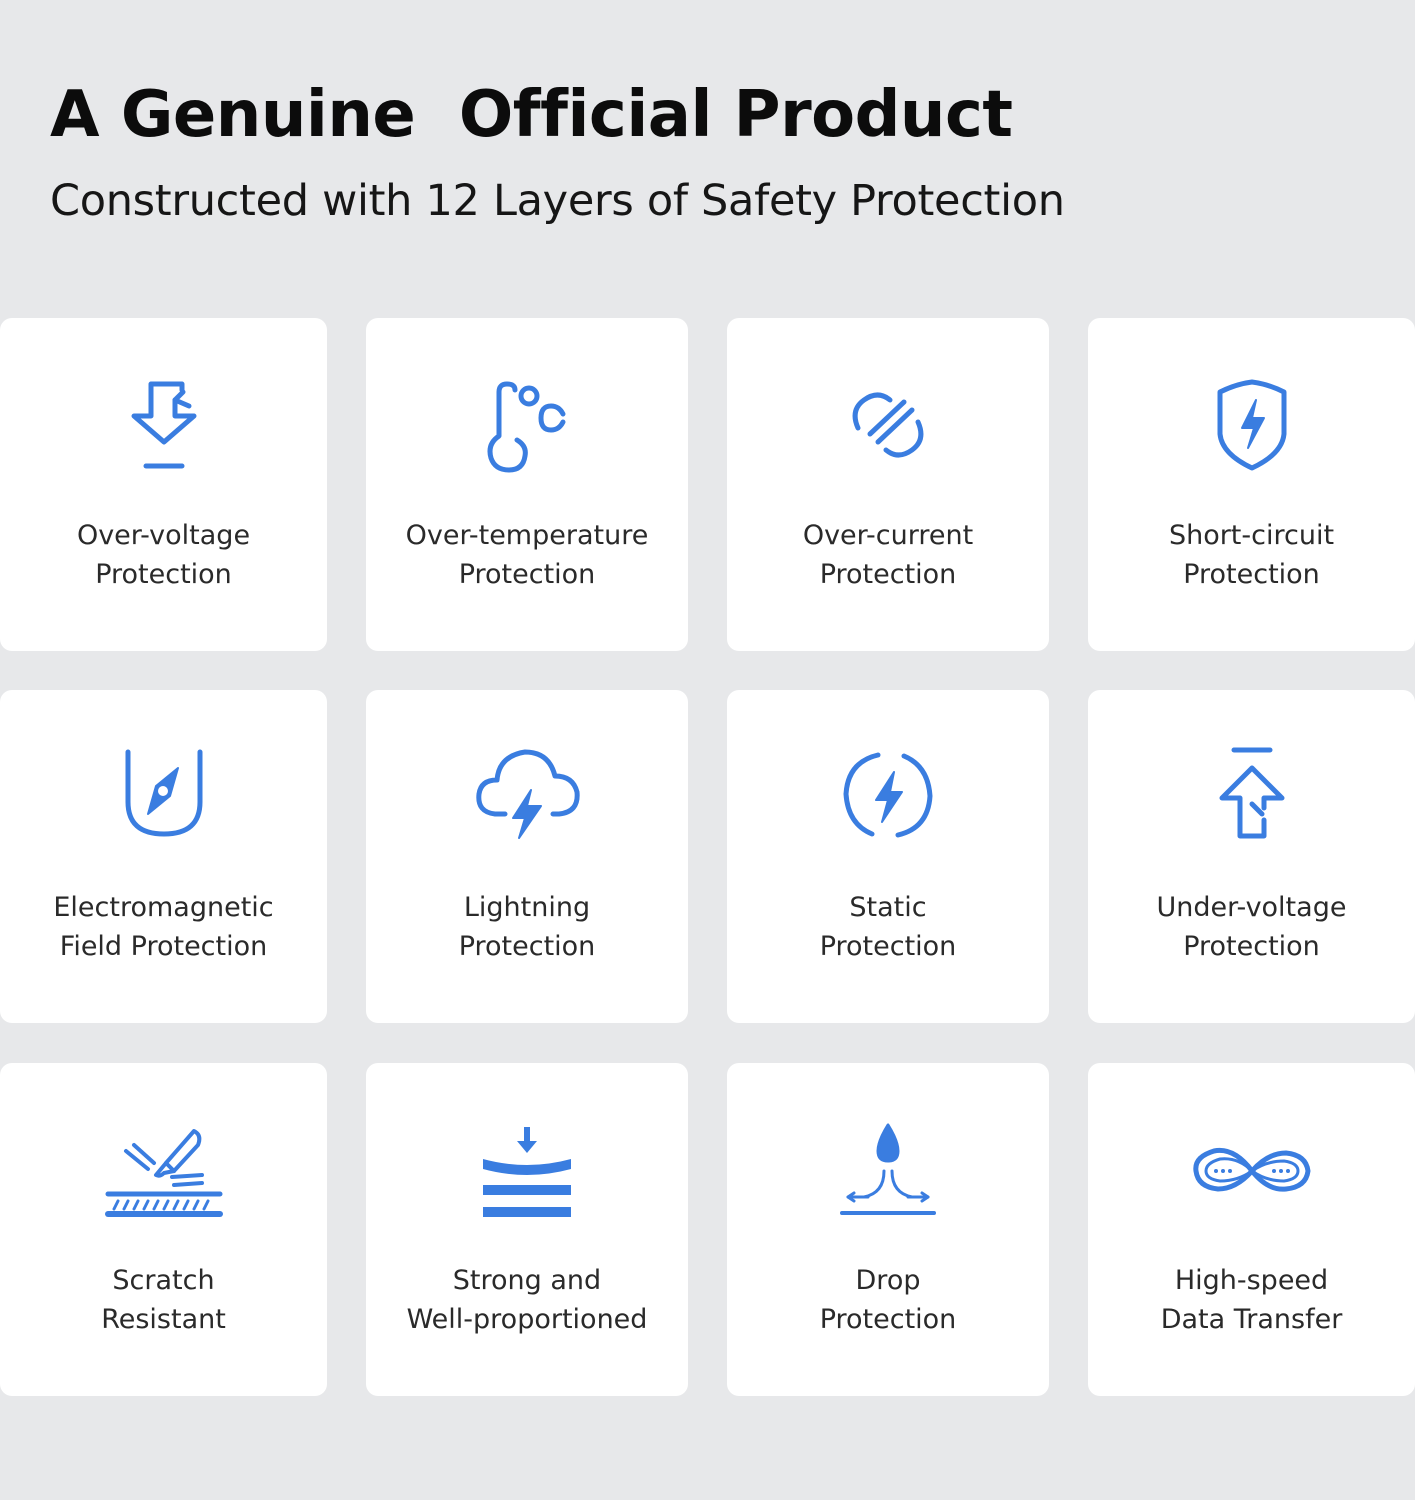 This screenshot has height=1500, width=1415. What do you see at coordinates (888, 907) in the screenshot?
I see `feature-label-line1: Static` at bounding box center [888, 907].